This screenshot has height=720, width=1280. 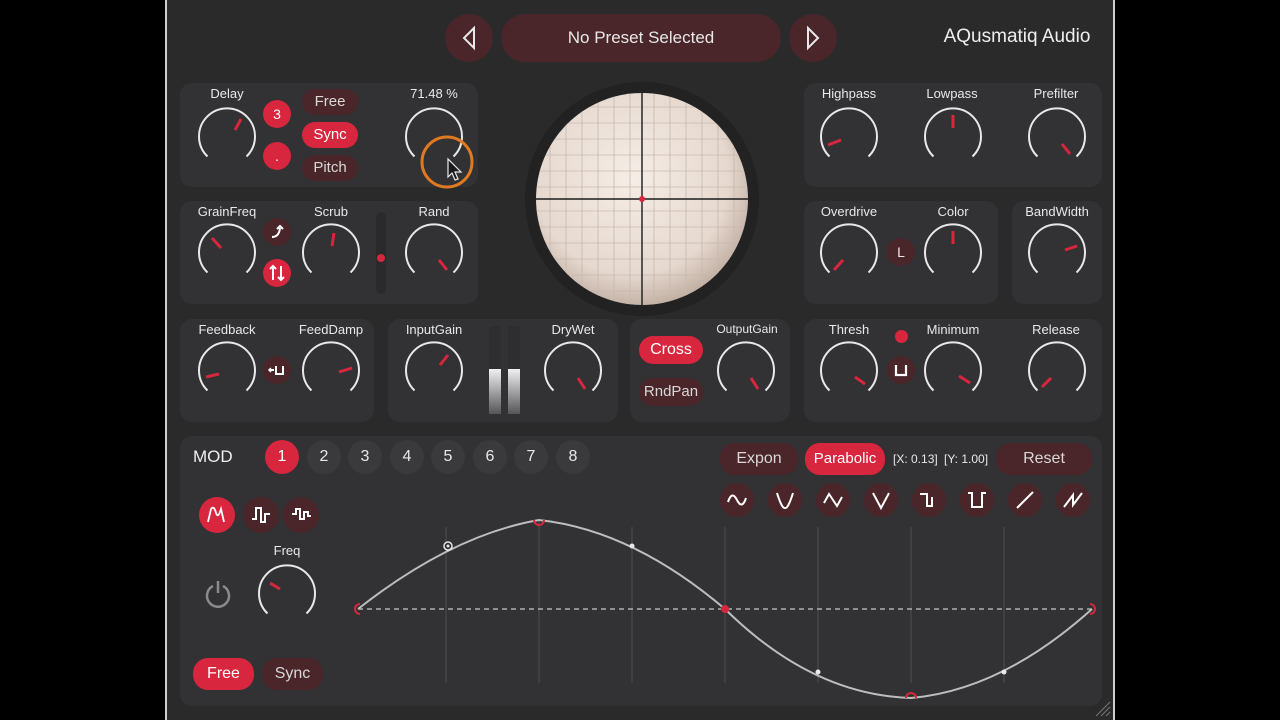 I want to click on xy-pad-handle, so click(x=642, y=199).